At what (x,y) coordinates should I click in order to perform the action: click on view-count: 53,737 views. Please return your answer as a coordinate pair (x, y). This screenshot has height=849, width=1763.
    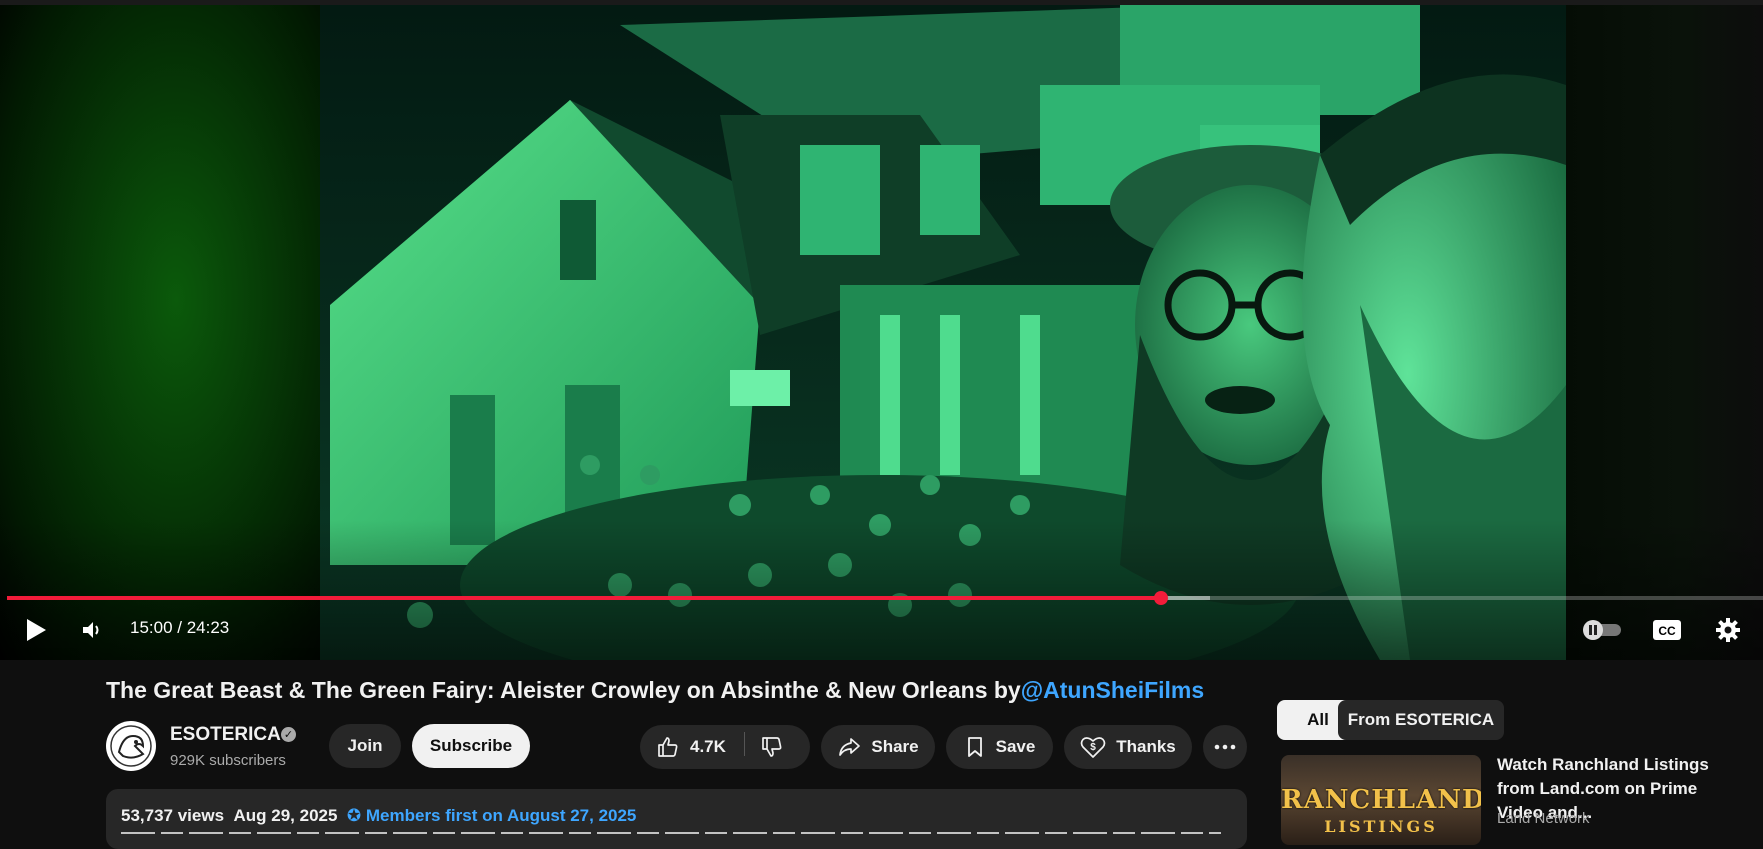
    Looking at the image, I should click on (173, 815).